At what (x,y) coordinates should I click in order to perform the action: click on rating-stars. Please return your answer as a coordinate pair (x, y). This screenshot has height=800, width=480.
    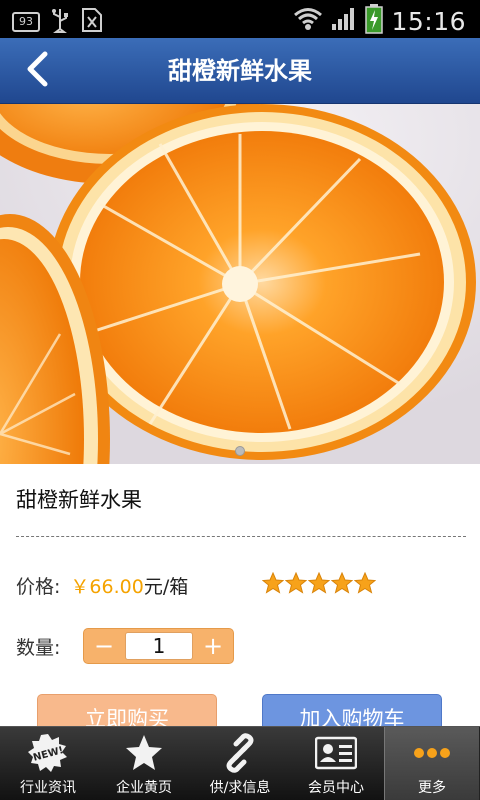
    Looking at the image, I should click on (319, 583).